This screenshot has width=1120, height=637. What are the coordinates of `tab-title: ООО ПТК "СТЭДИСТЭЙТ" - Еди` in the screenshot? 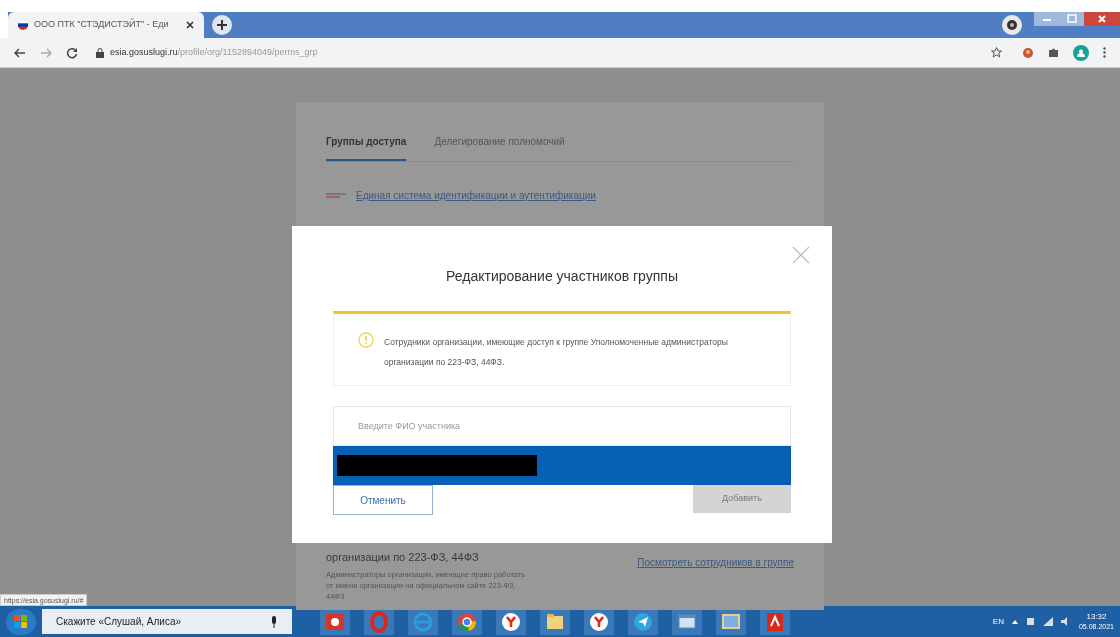 It's located at (102, 25).